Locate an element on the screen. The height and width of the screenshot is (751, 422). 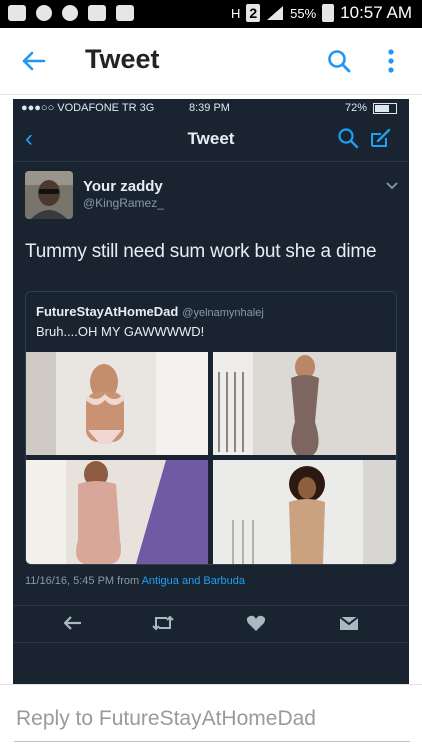
quoted-author: FutureStayAtHomeDad @yelnamynhalej is located at coordinates (150, 311).